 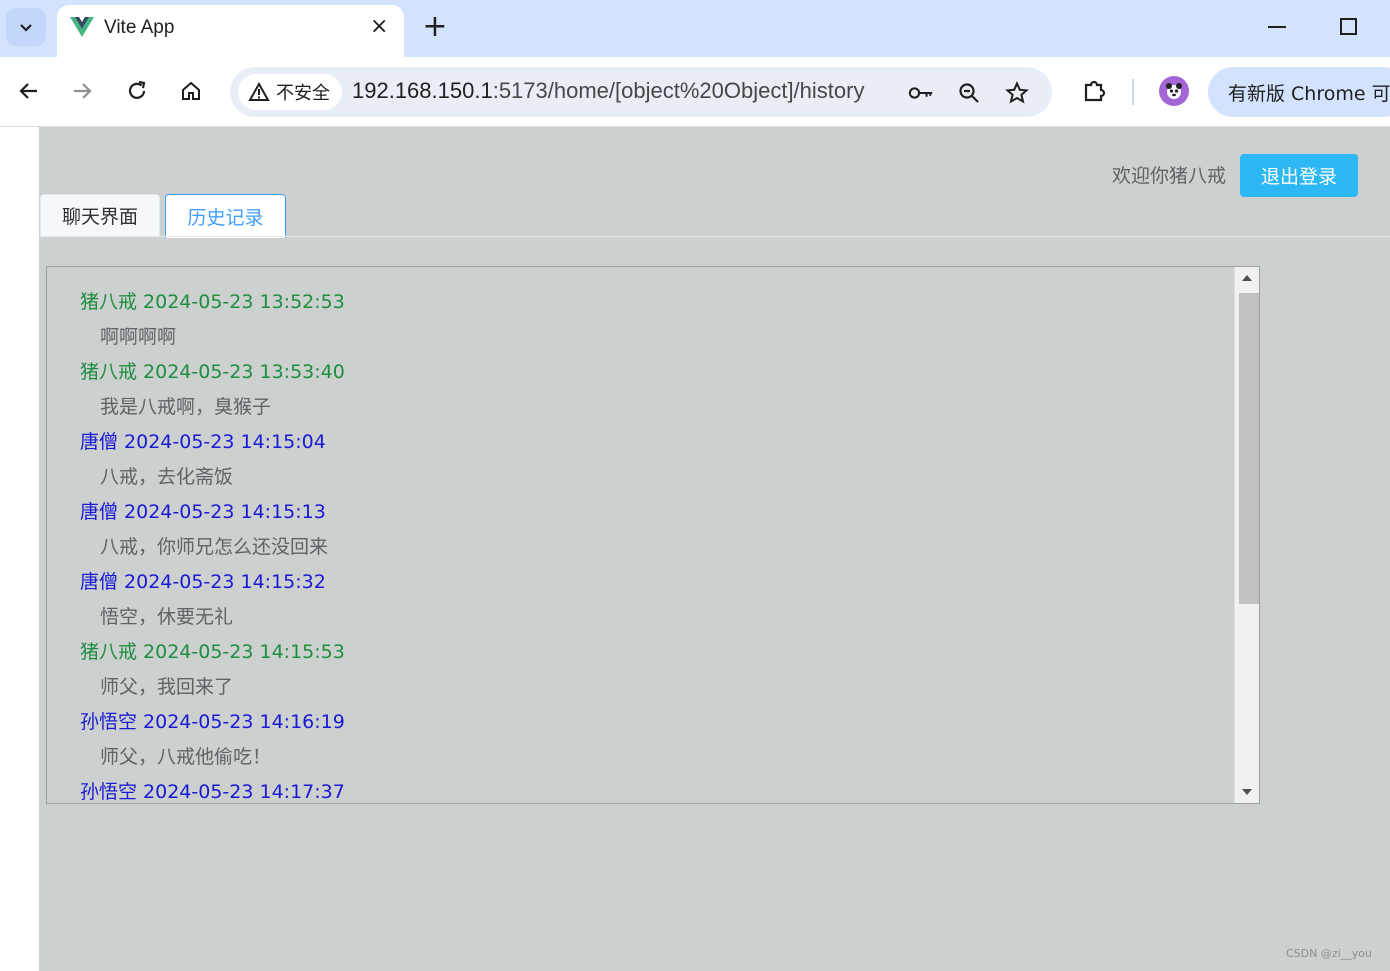 I want to click on reload-button, so click(x=137, y=91).